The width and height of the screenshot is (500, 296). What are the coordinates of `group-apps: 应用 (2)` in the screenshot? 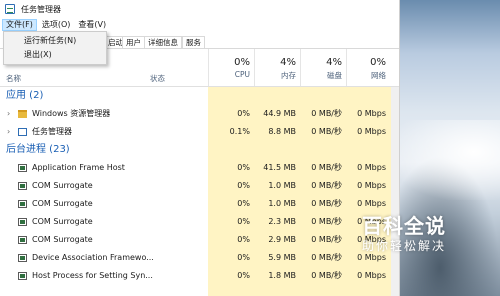 It's located at (199, 96).